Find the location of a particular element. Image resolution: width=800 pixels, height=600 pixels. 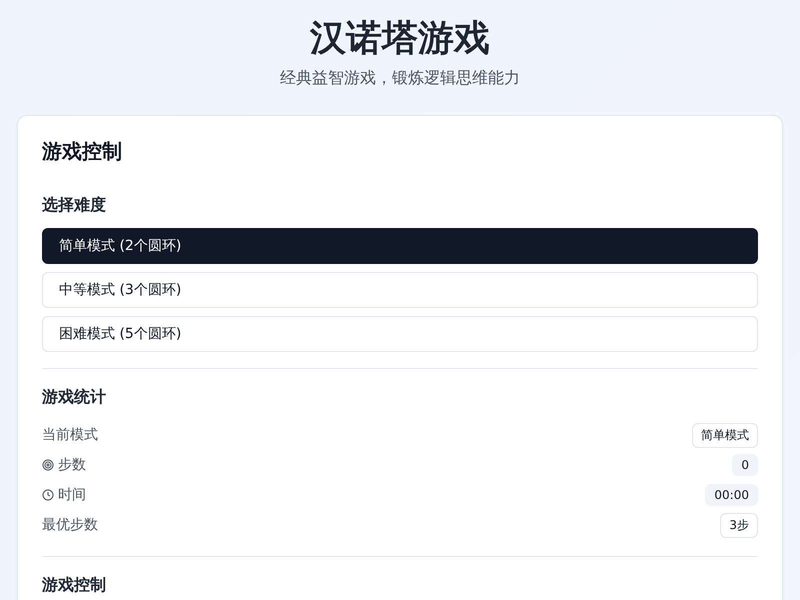

section-heading: 游戏控制 is located at coordinates (74, 585).